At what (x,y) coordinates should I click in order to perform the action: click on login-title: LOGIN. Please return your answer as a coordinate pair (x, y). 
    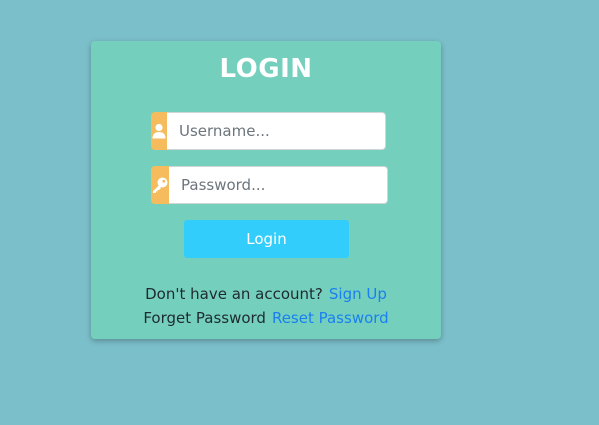
    Looking at the image, I should click on (266, 69).